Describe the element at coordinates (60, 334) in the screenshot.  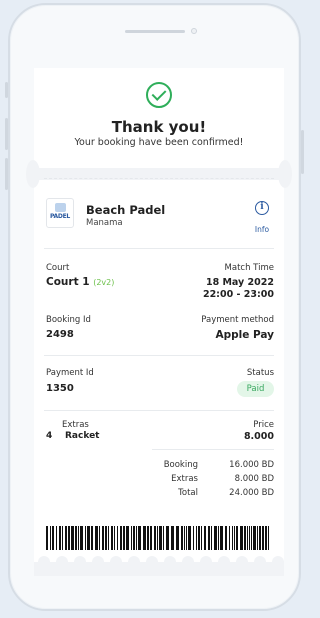
I see `booking-id: 2498` at that location.